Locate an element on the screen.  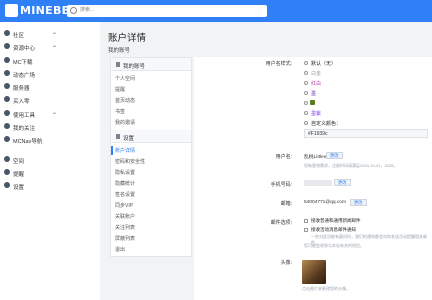
avatar is located at coordinates (314, 272).